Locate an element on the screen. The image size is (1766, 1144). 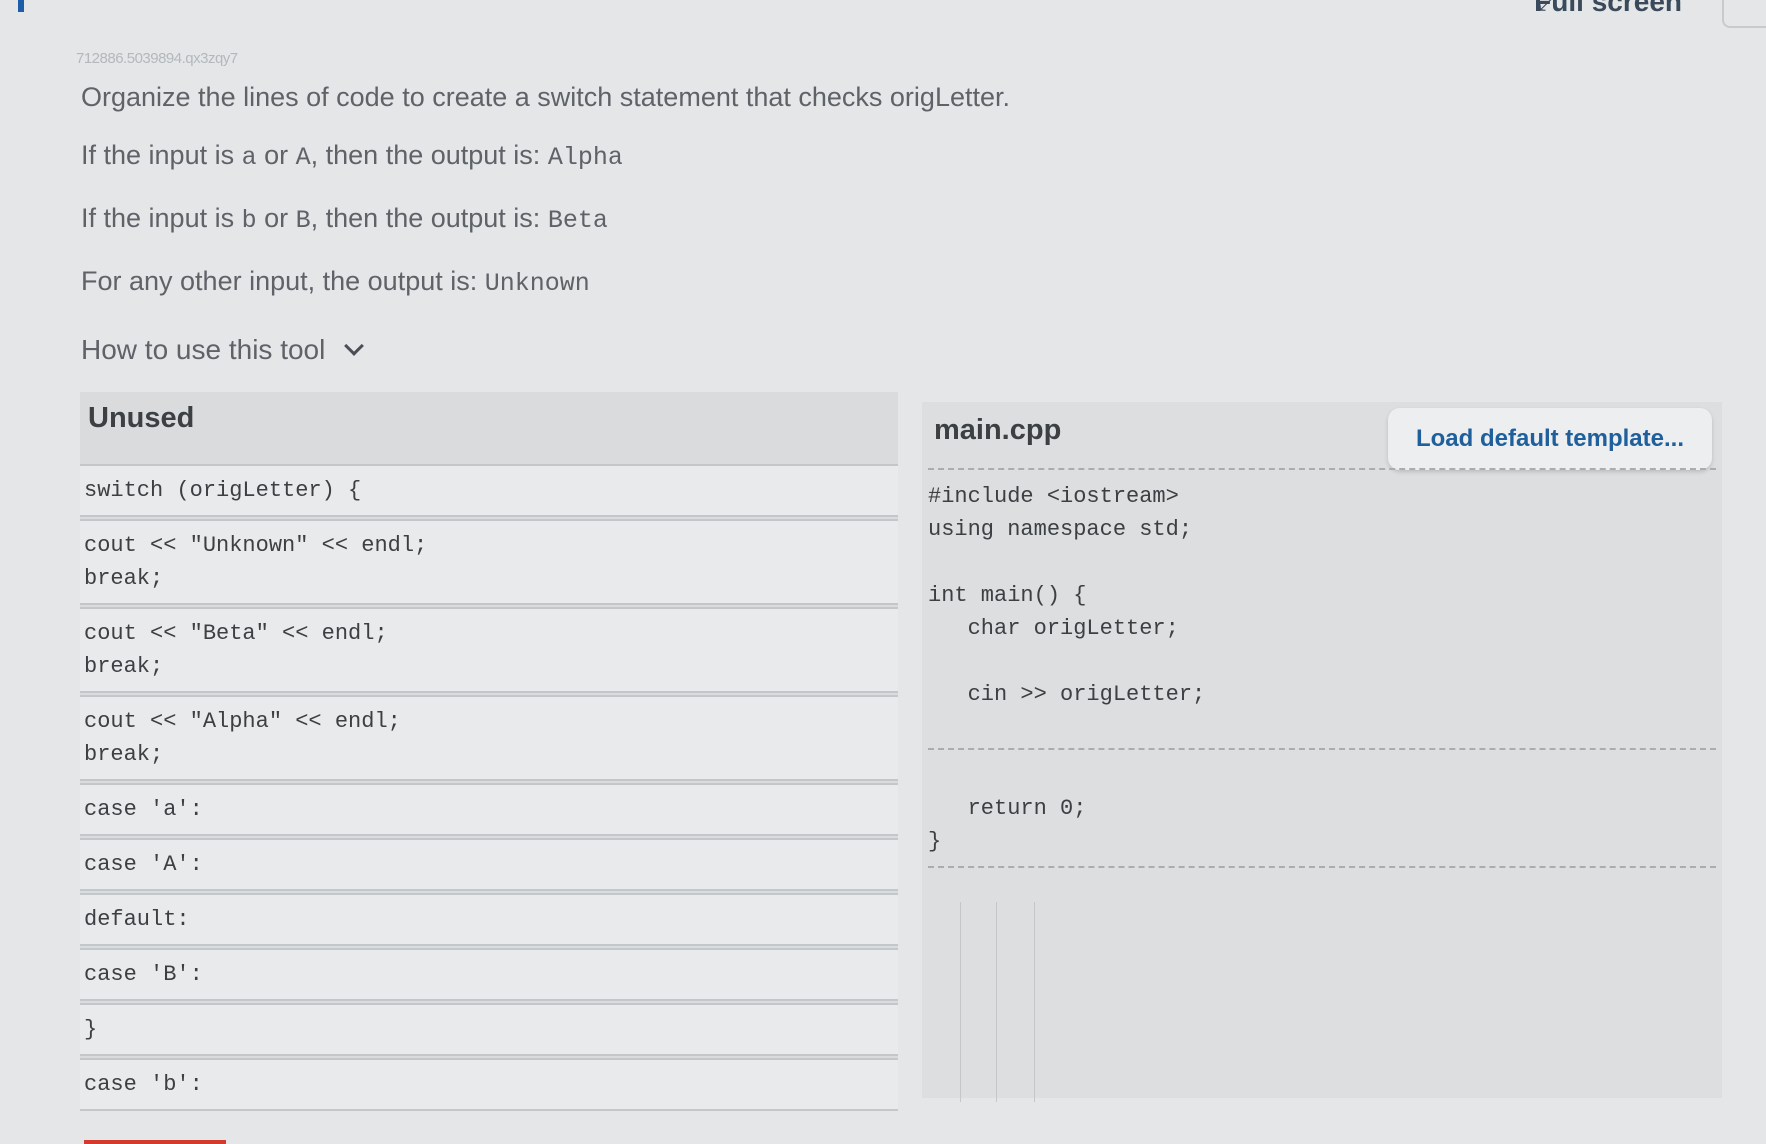
code-block: } is located at coordinates (489, 1029).